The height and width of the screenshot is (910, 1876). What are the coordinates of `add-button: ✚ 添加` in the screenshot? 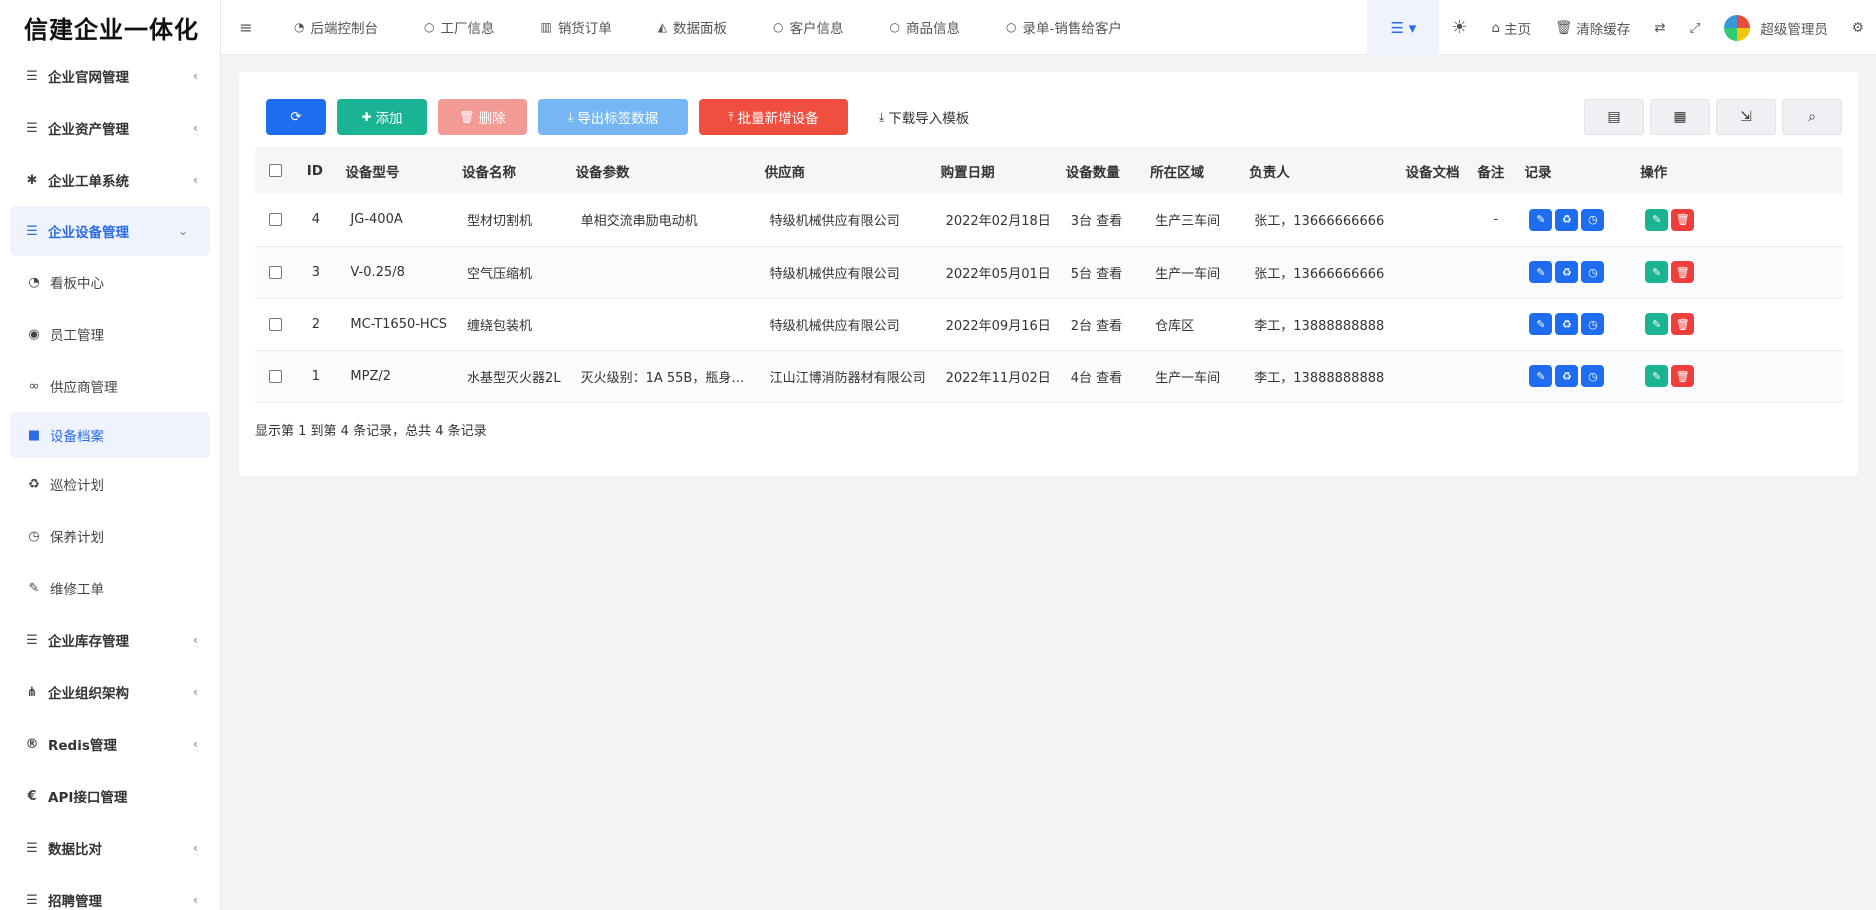 It's located at (382, 117).